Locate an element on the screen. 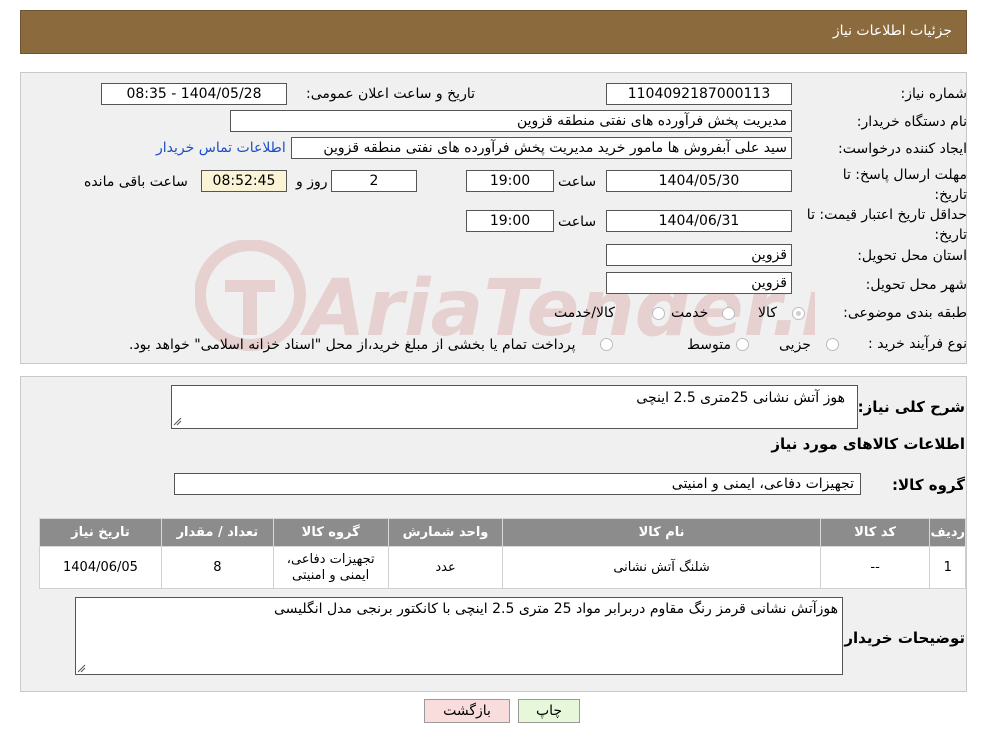 This screenshot has width=985, height=744. buyer-notes-label: توضیحات خریدار: is located at coordinates (901, 638).